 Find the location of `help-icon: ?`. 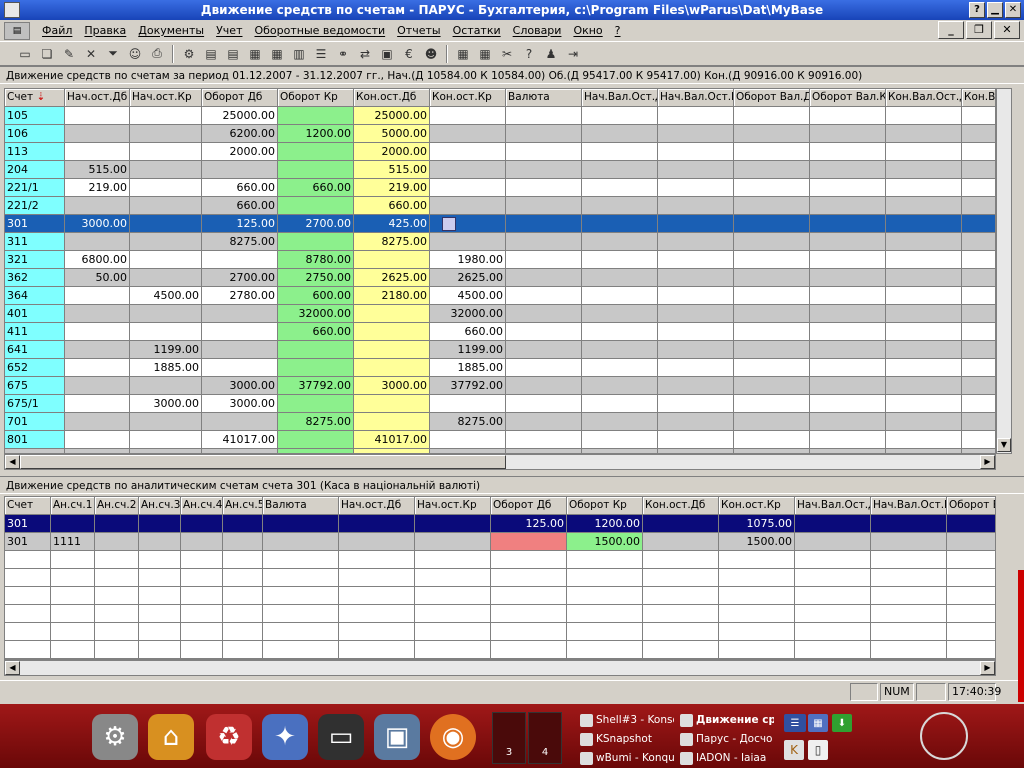

help-icon: ? is located at coordinates (529, 54).